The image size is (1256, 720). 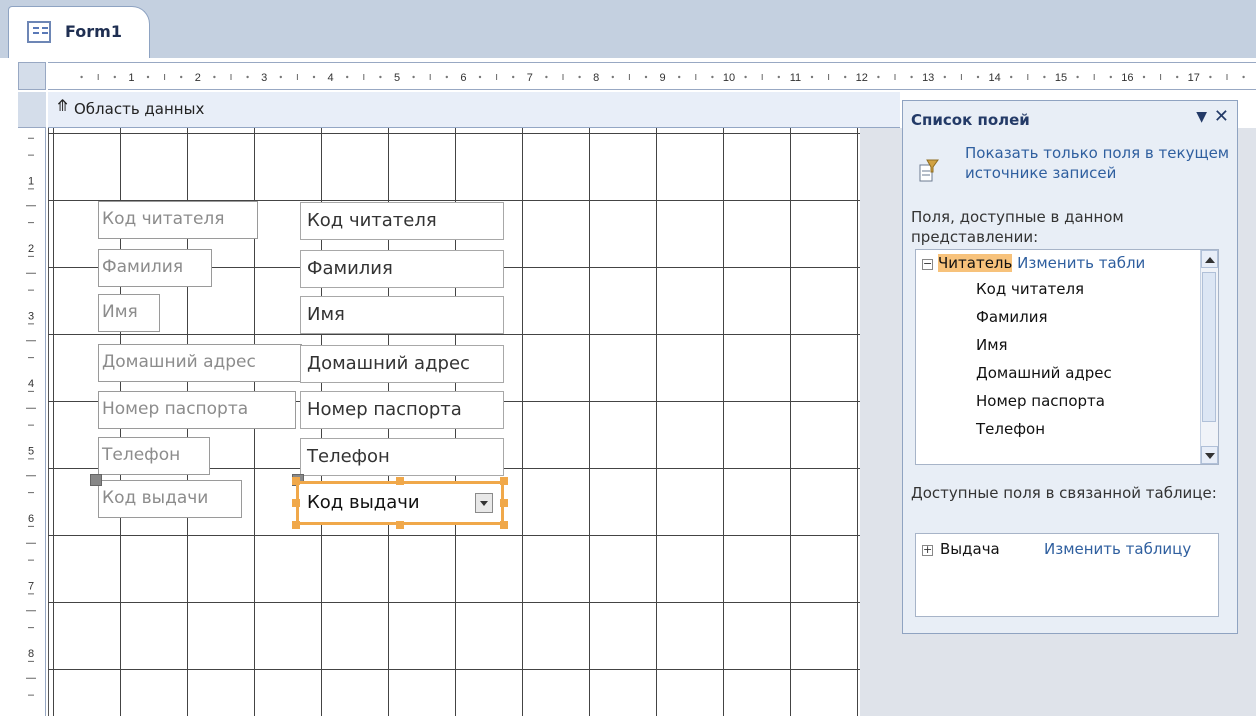 I want to click on form-tab: Form1, so click(x=79, y=32).